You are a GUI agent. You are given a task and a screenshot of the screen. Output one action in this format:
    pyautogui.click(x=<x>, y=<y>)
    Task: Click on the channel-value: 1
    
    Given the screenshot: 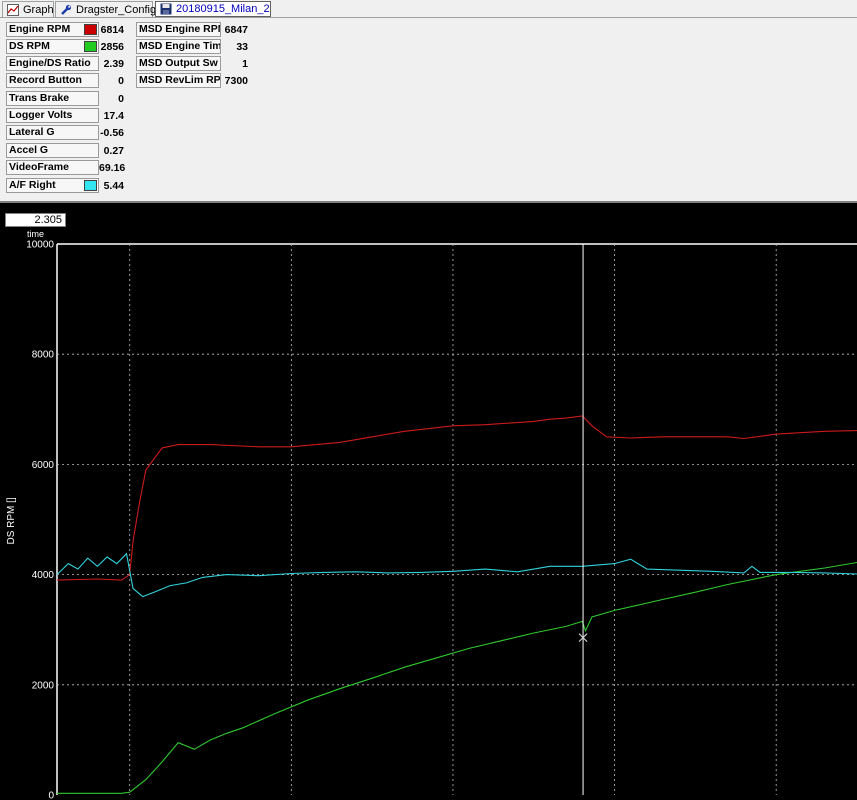 What is the action you would take?
    pyautogui.click(x=245, y=63)
    